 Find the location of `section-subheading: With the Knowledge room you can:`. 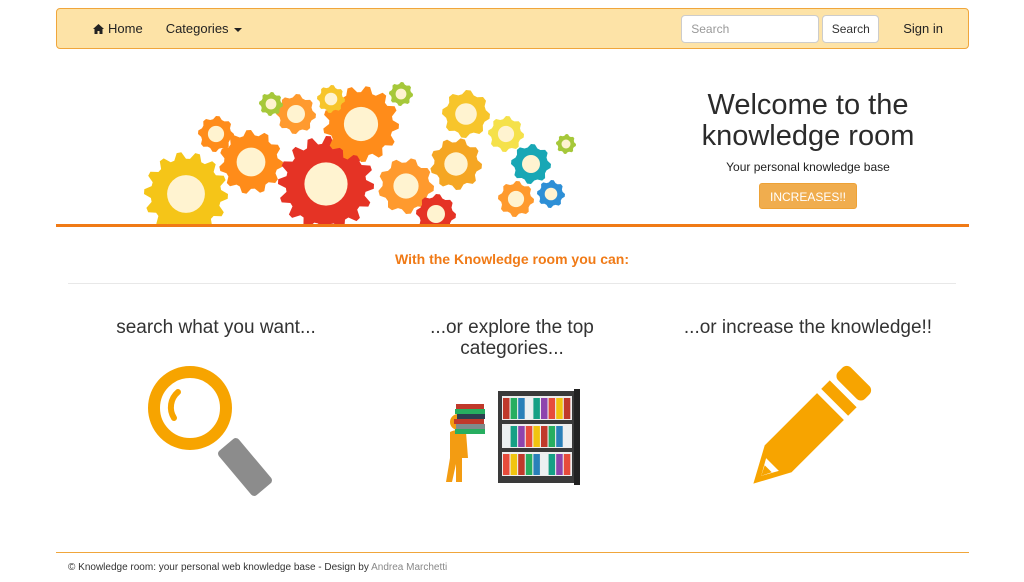

section-subheading: With the Knowledge room you can: is located at coordinates (512, 259).